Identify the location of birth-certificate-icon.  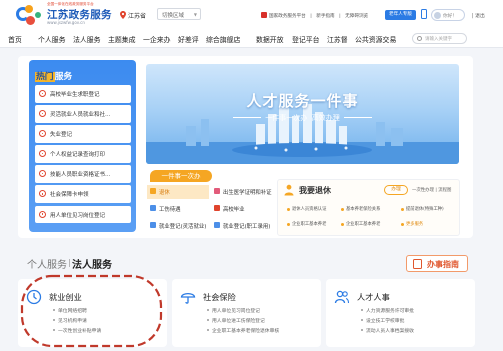
(217, 191).